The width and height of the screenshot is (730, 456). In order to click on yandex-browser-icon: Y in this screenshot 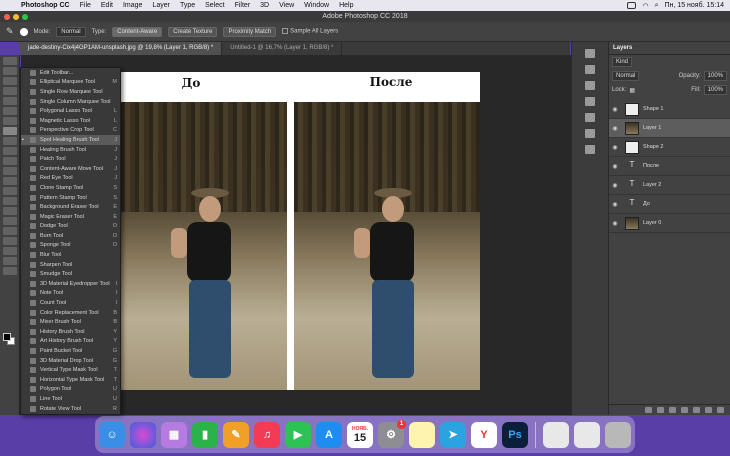, I will do `click(484, 434)`.